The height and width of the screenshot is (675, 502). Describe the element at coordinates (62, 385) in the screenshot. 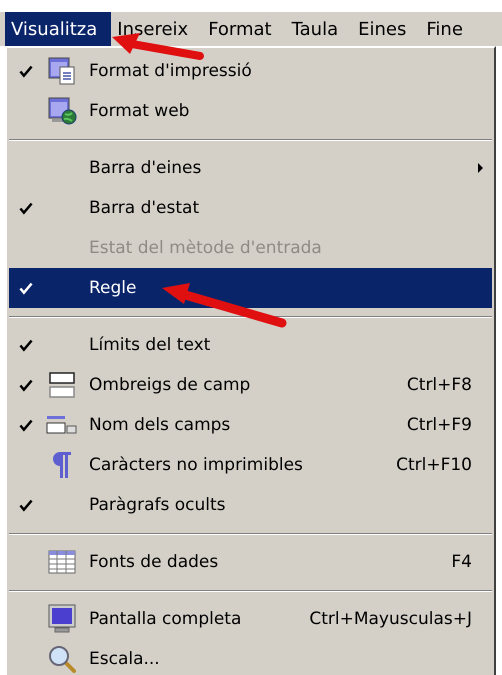

I see `field-boxes-icon` at that location.